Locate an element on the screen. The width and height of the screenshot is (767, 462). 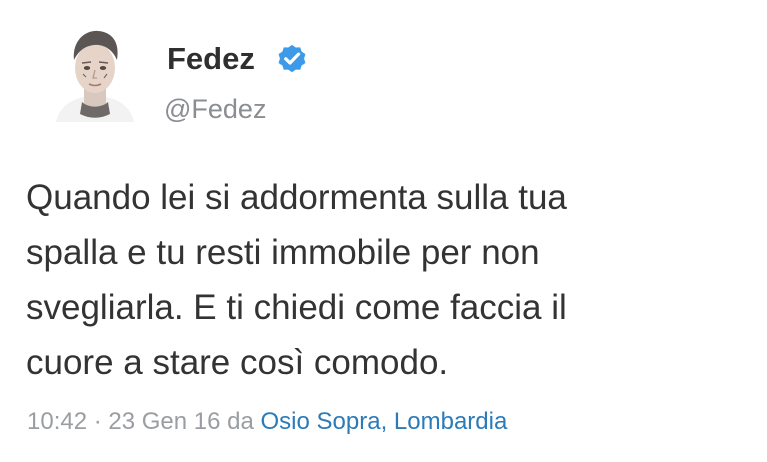
verified-badge-icon is located at coordinates (292, 58).